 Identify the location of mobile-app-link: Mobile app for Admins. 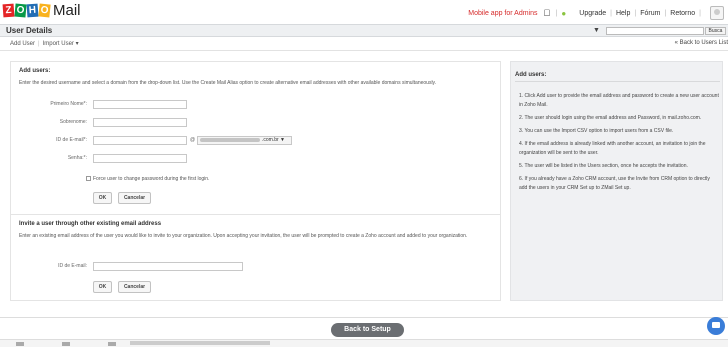
(502, 13).